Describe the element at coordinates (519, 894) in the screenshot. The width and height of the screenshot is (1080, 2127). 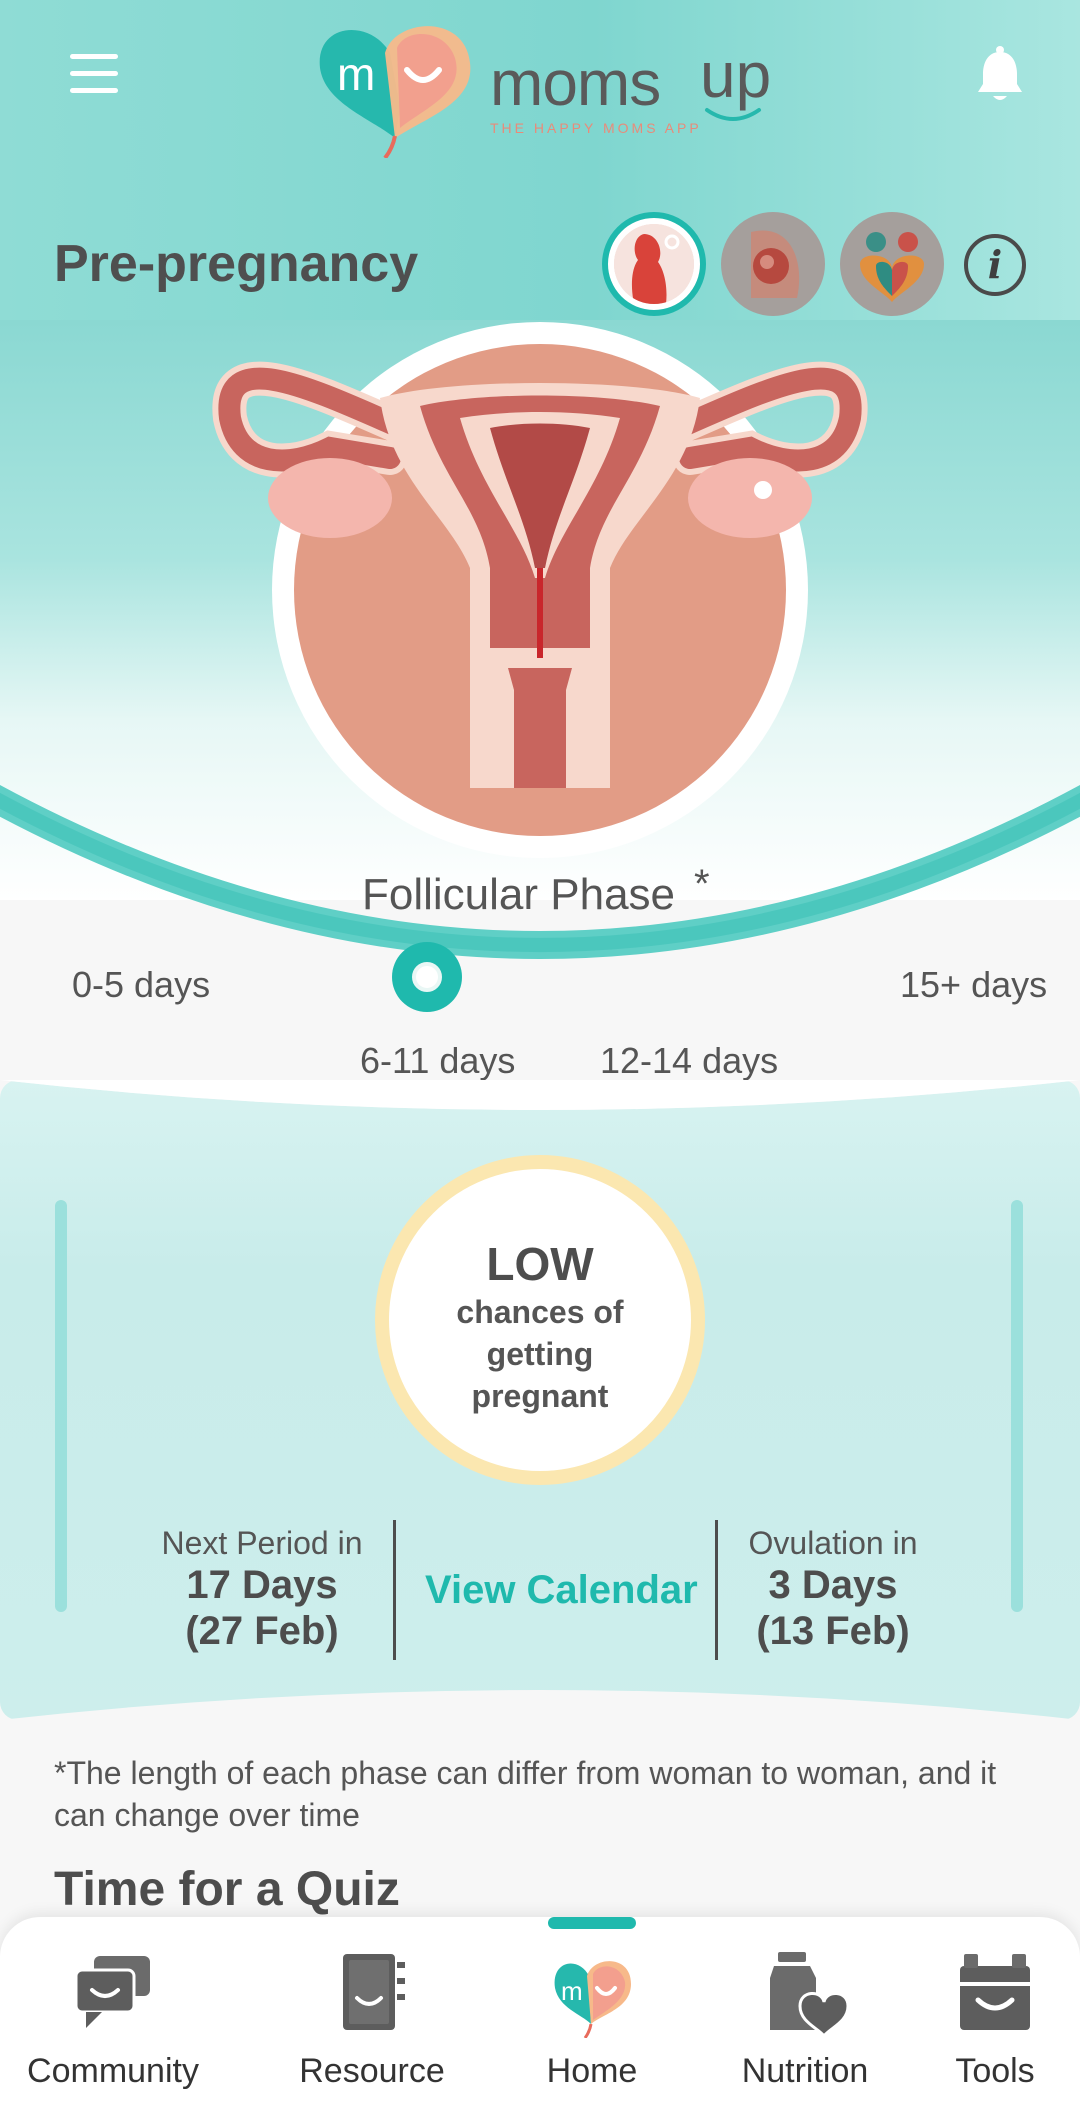
I see `phase-name: Follicular Phase` at that location.